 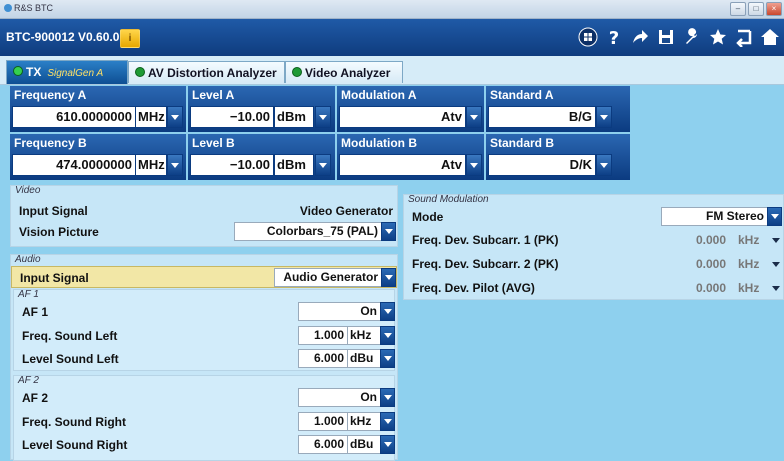 What do you see at coordinates (364, 444) in the screenshot?
I see `level-sound-right-unit: dBu` at bounding box center [364, 444].